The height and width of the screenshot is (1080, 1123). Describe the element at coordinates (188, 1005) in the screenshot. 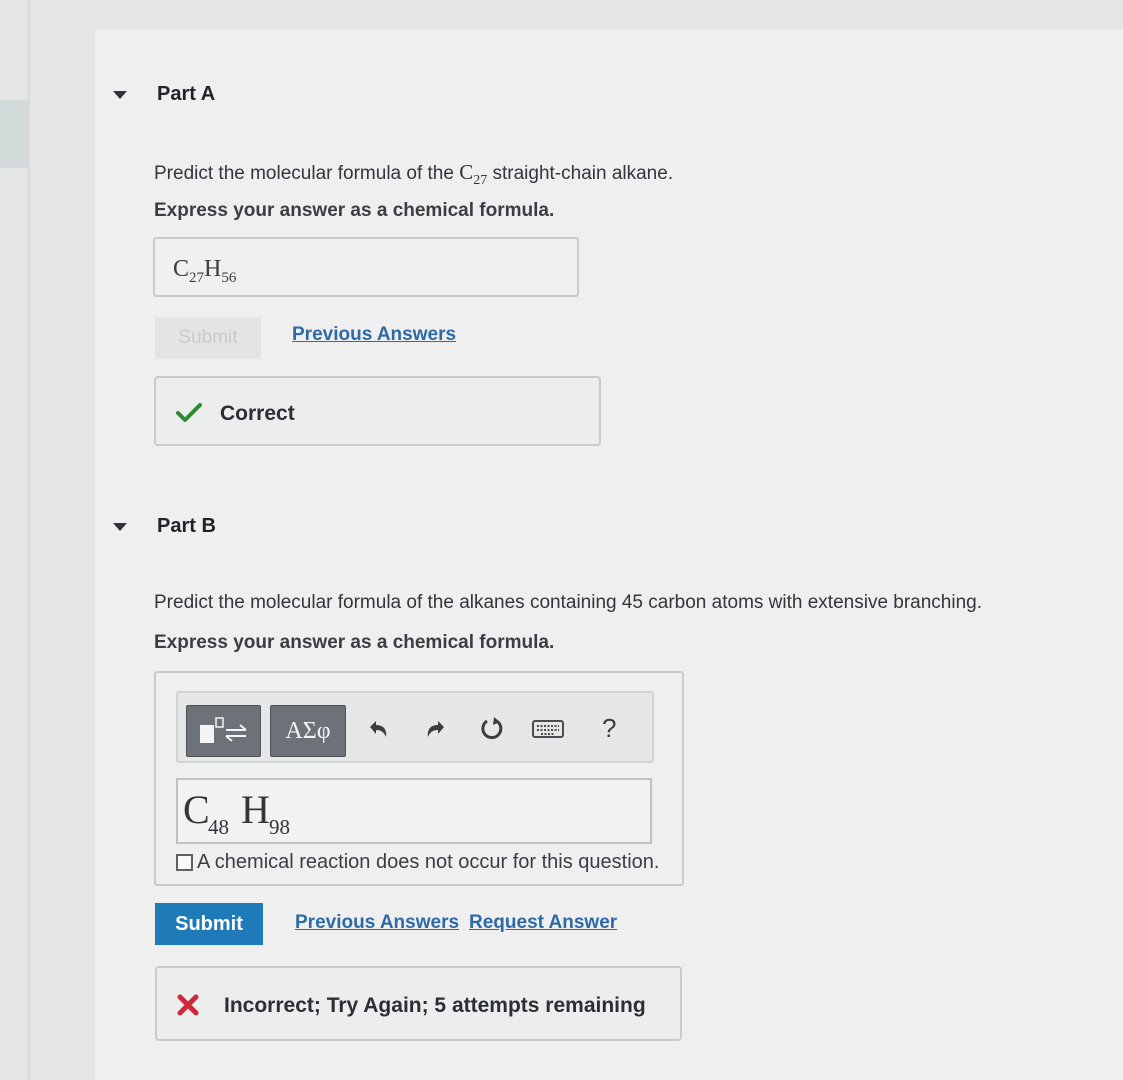

I see `x-mark-icon` at that location.